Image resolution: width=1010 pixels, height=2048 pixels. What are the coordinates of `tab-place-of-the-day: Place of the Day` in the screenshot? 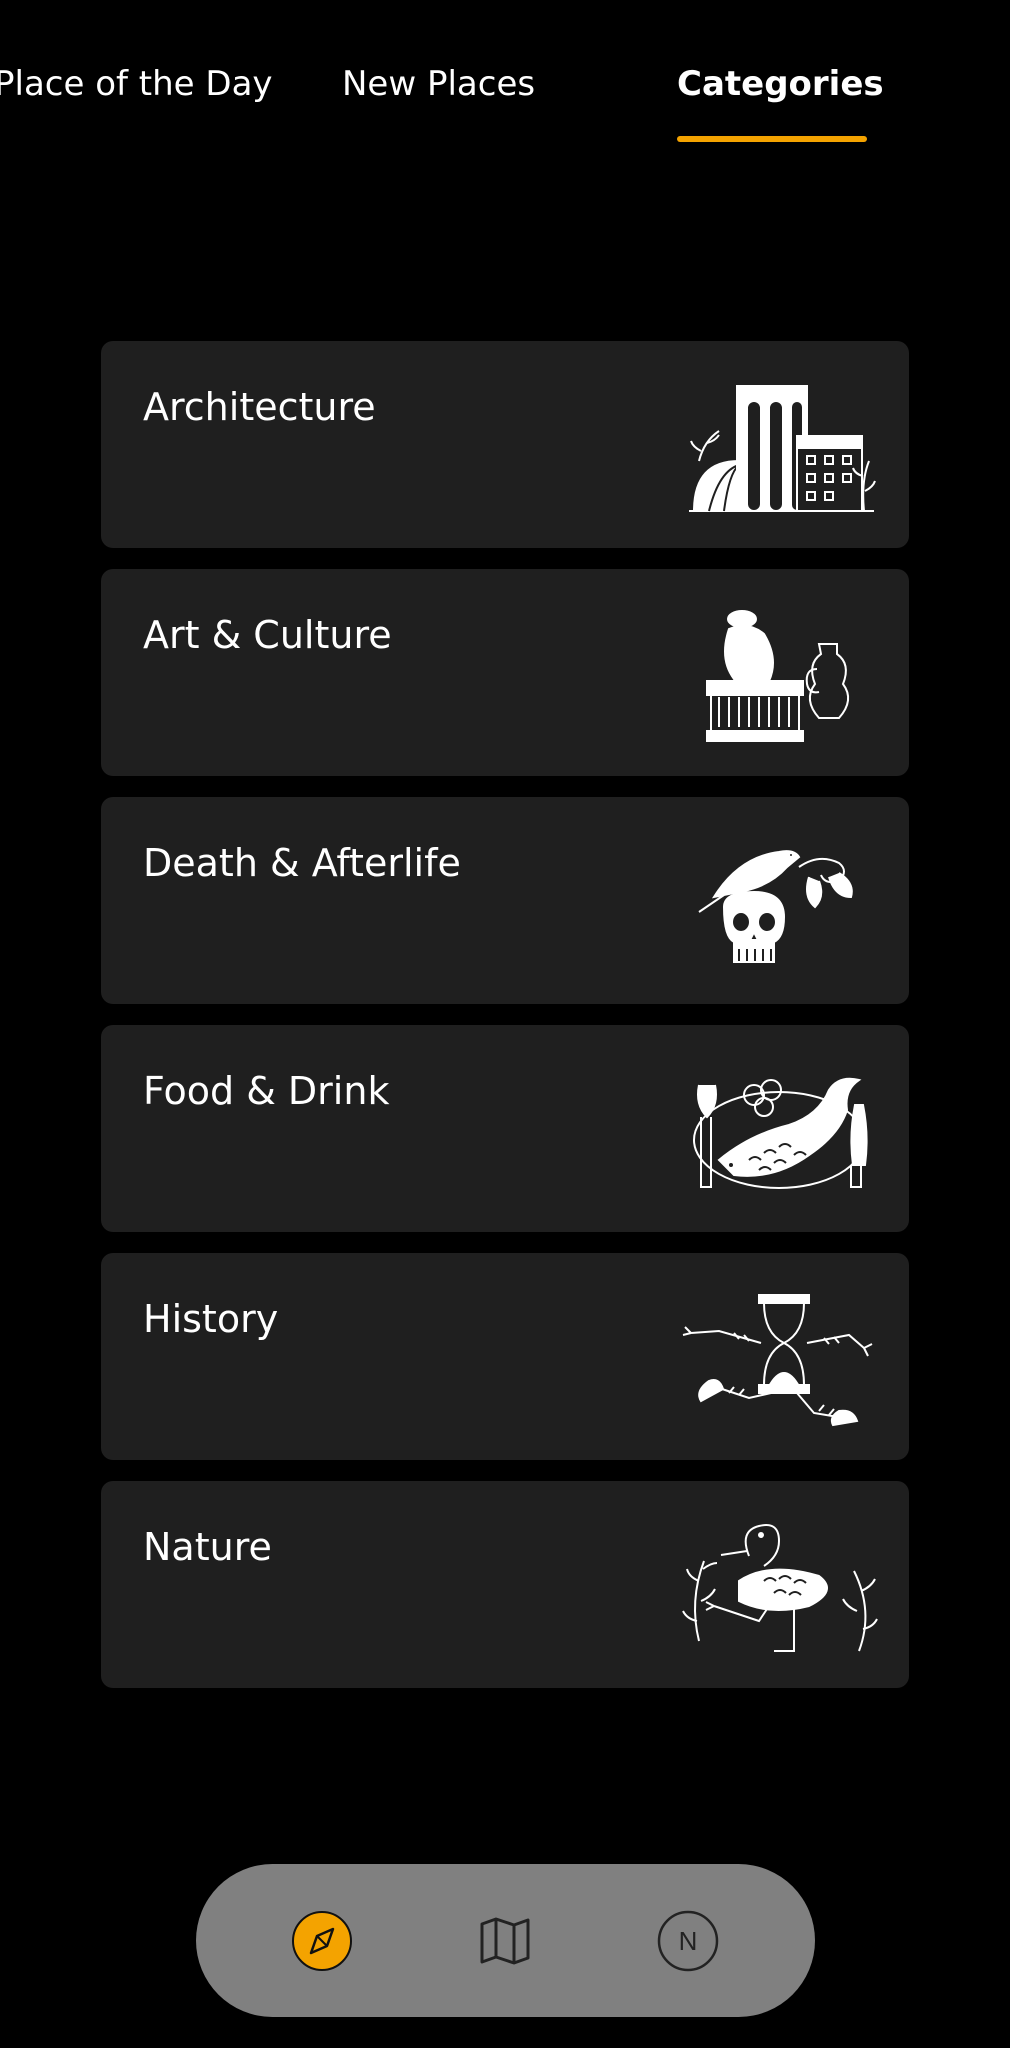 It's located at (136, 84).